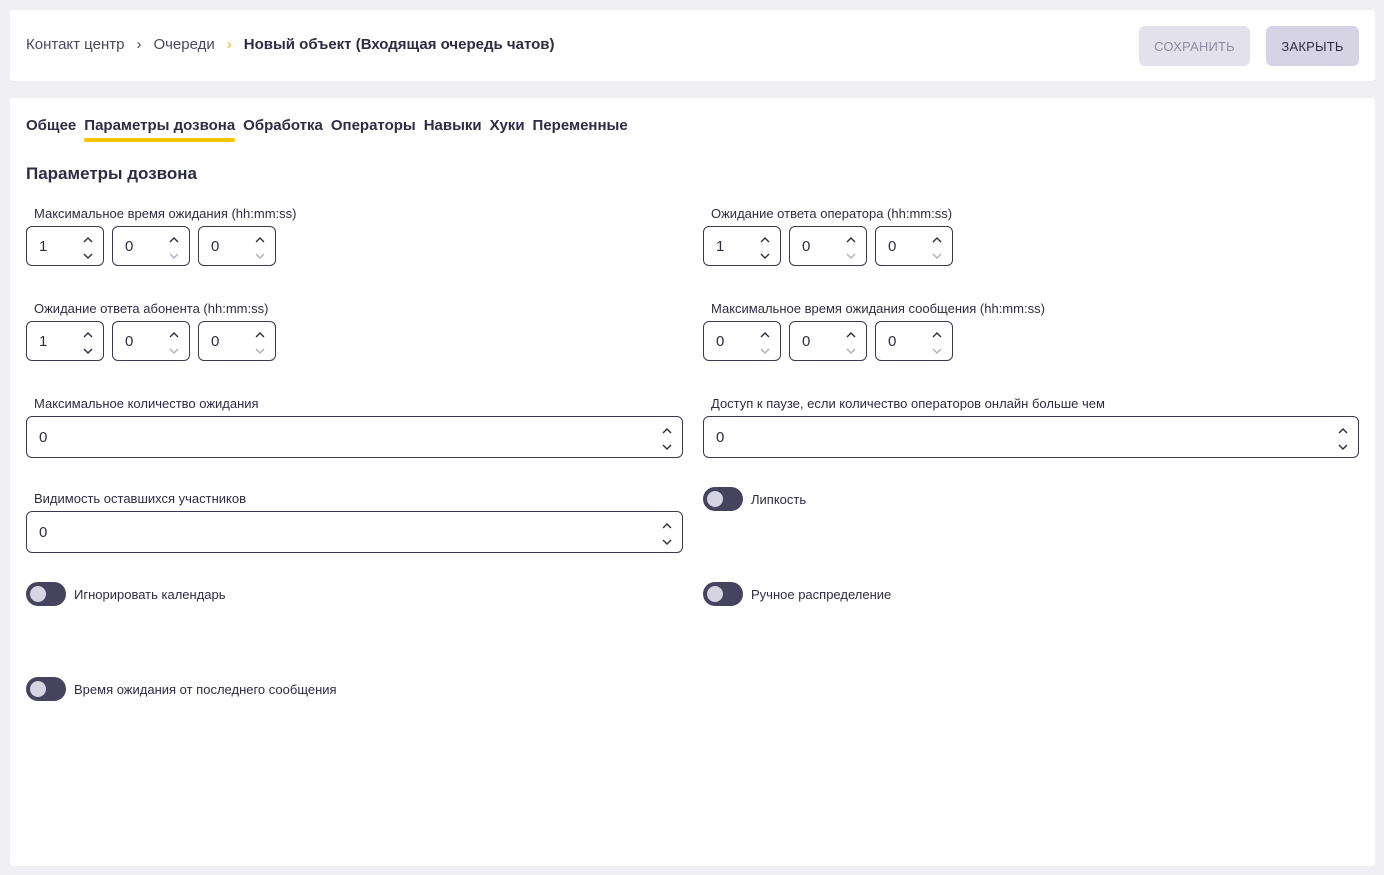 The image size is (1384, 875). Describe the element at coordinates (354, 532) in the screenshot. I see `remaining-visibility-stepper: 0` at that location.